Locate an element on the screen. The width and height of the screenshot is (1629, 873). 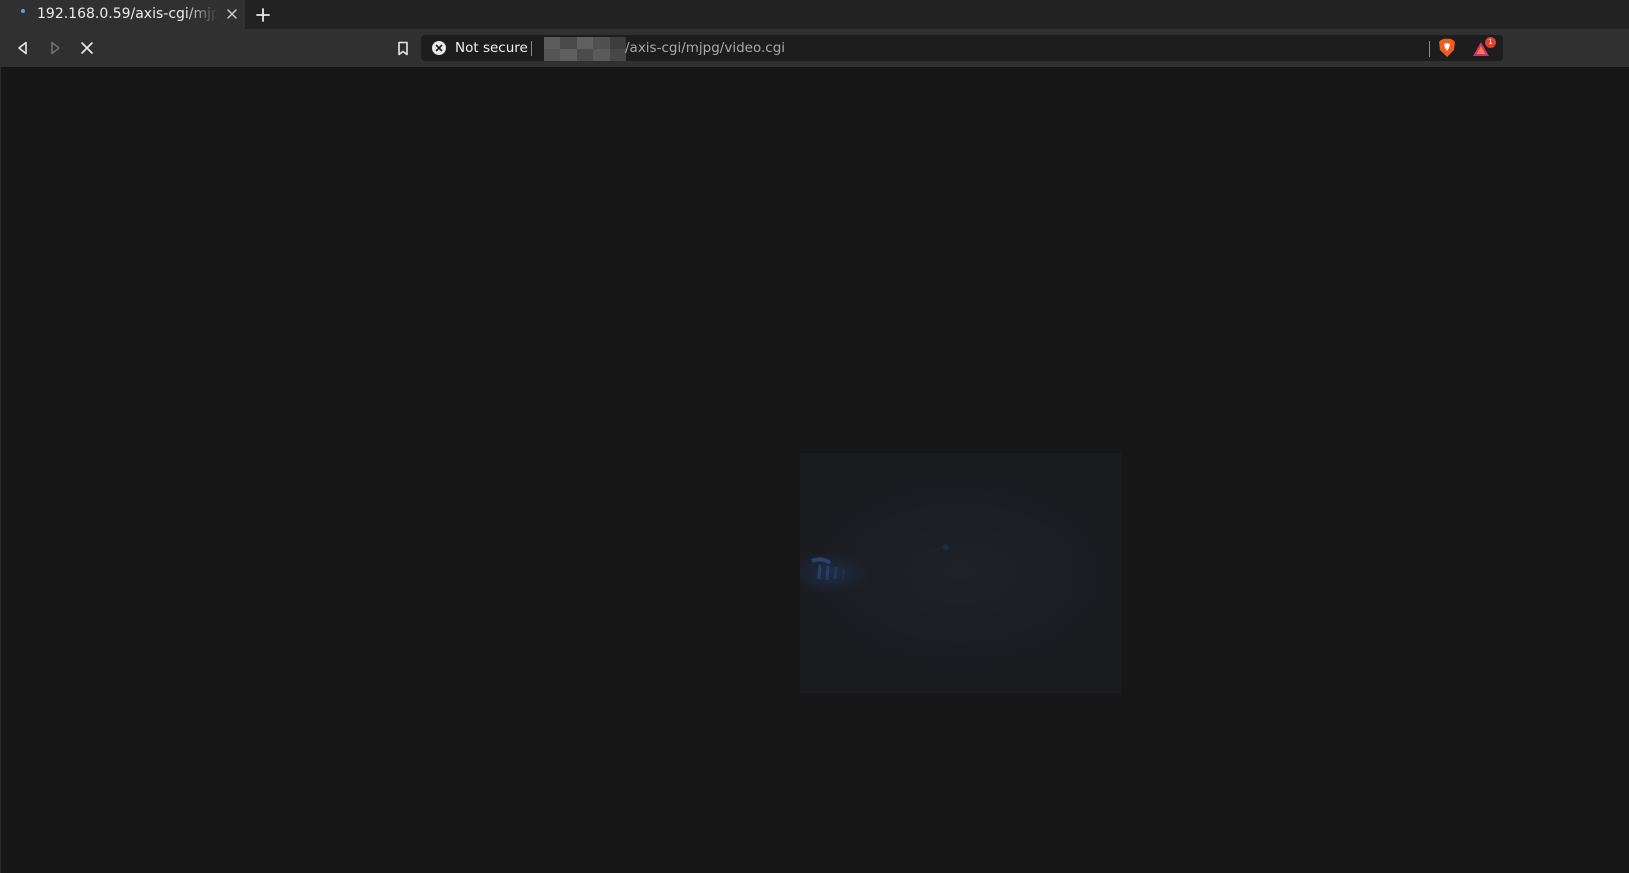
redacted-host is located at coordinates (585, 49).